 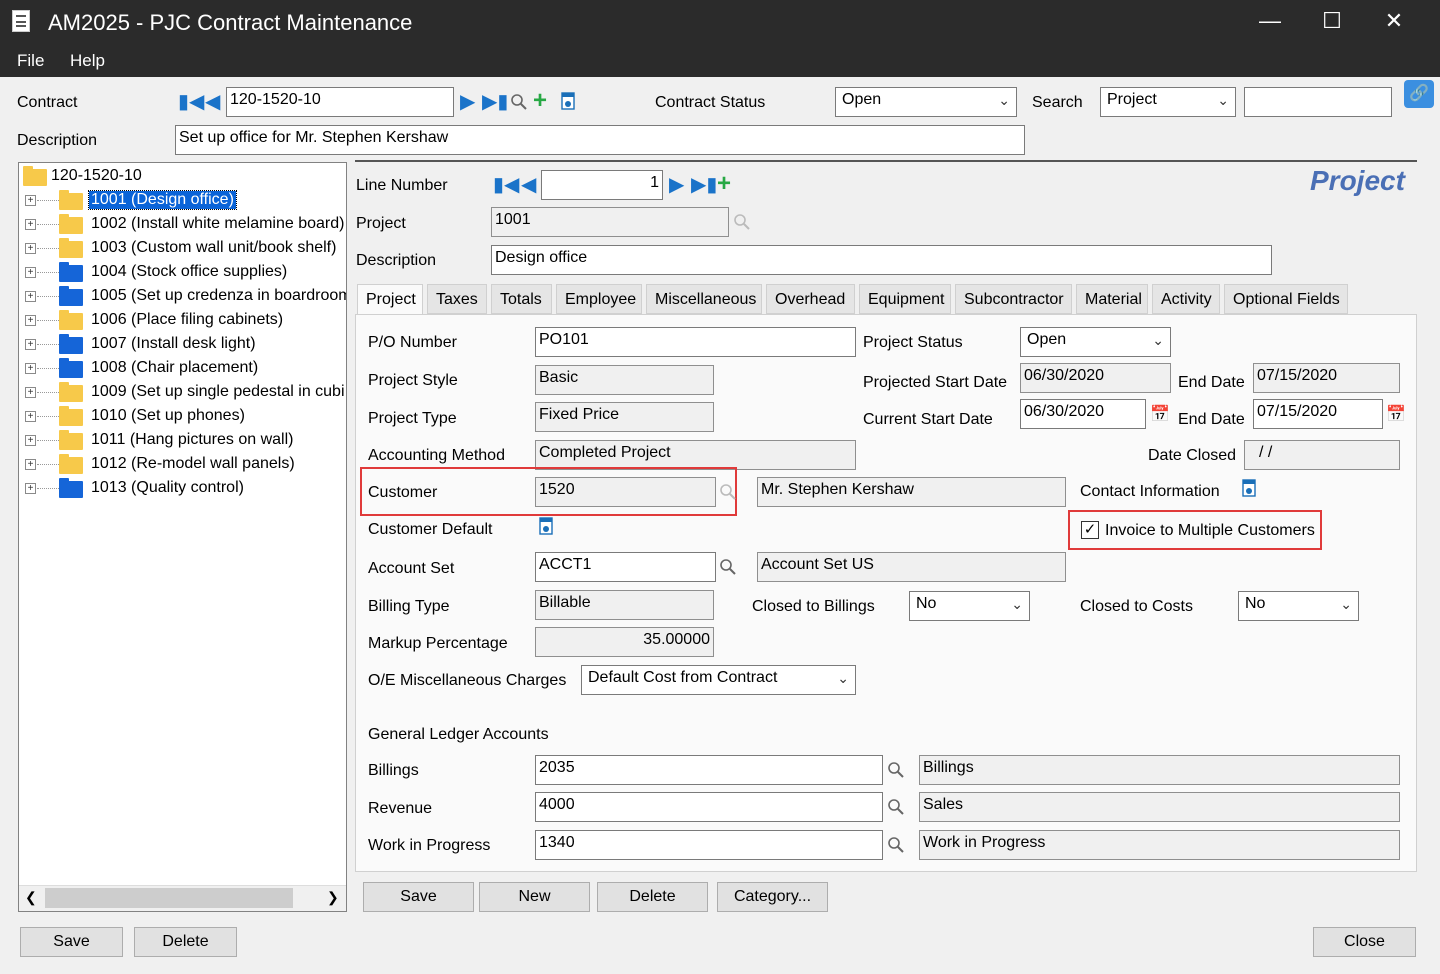 I want to click on revenue-input: 4000, so click(x=709, y=807).